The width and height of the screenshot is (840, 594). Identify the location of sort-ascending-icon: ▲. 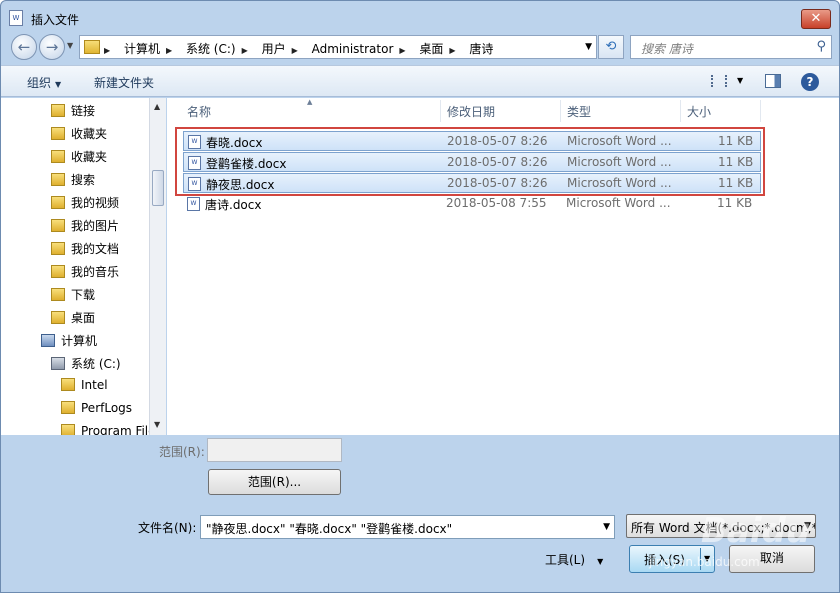
(310, 102).